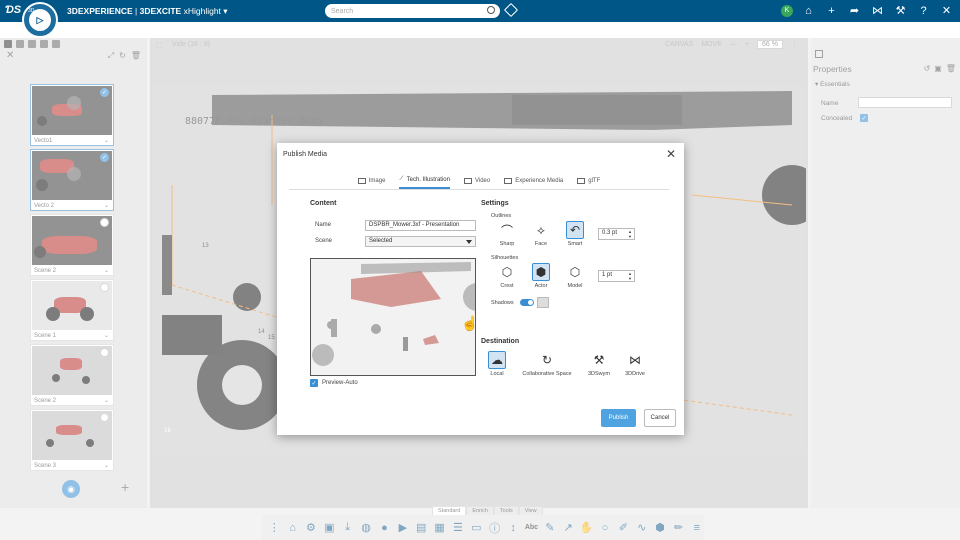  Describe the element at coordinates (660, 418) in the screenshot. I see `cancel-button: Cancel` at that location.